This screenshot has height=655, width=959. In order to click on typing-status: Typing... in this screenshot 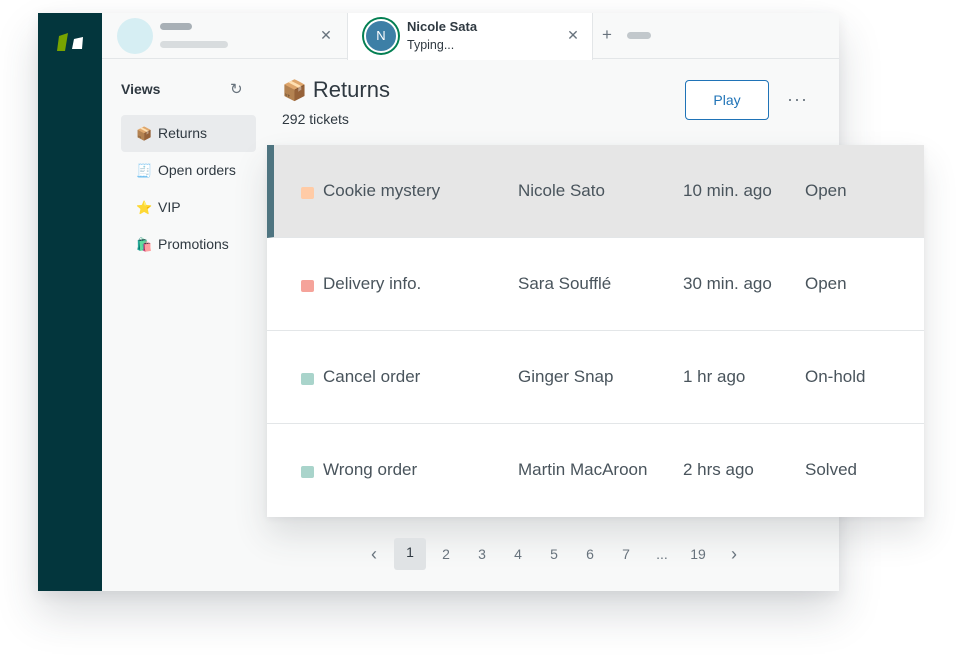, I will do `click(431, 45)`.